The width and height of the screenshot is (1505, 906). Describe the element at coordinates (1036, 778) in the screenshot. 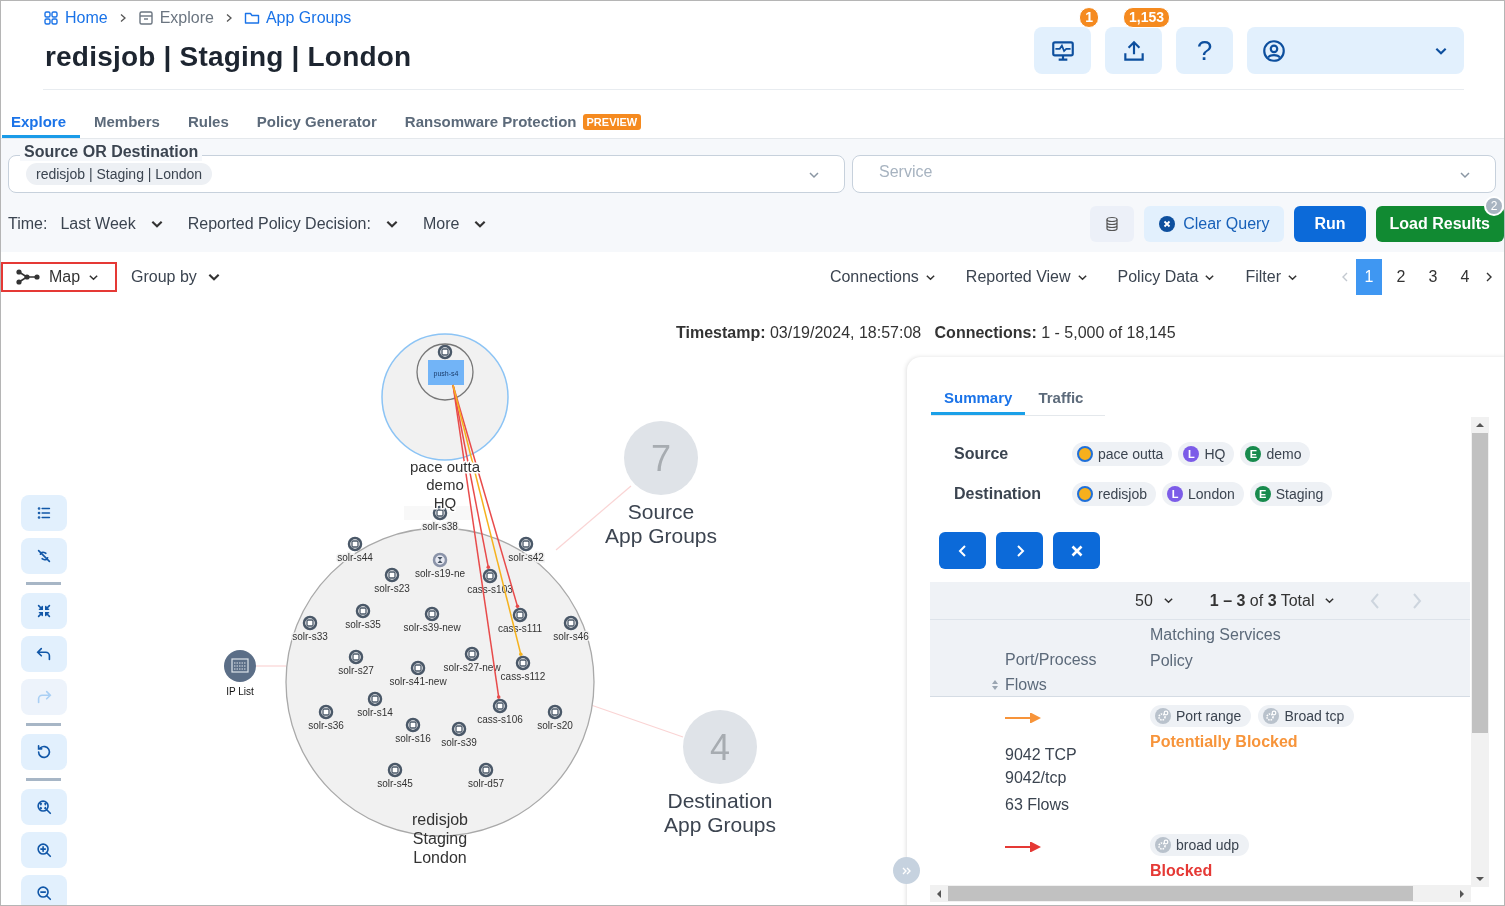

I see `table-cell-text: 9042/tcp` at that location.